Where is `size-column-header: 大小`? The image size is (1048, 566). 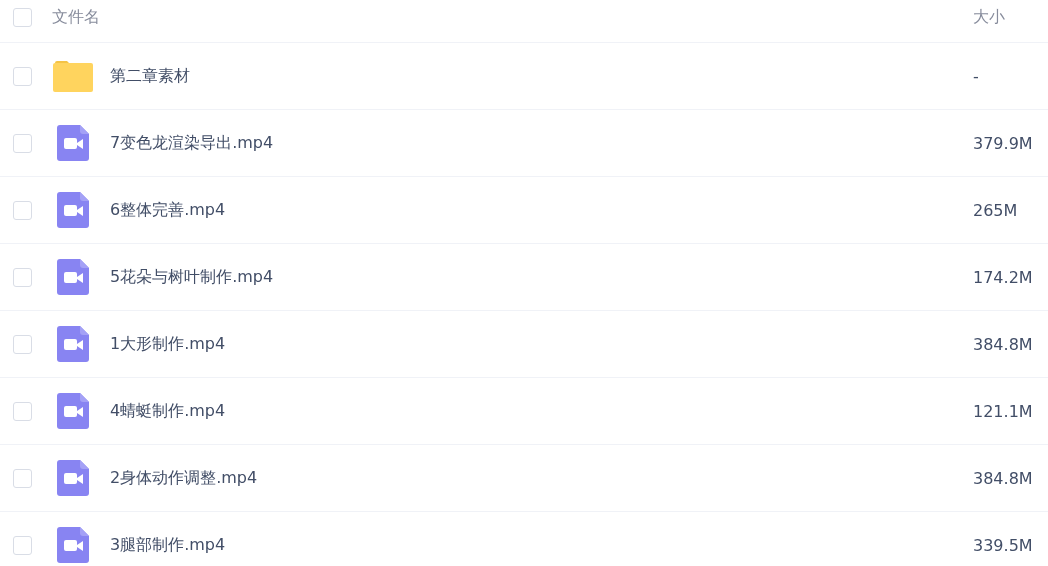
size-column-header: 大小 is located at coordinates (1010, 17).